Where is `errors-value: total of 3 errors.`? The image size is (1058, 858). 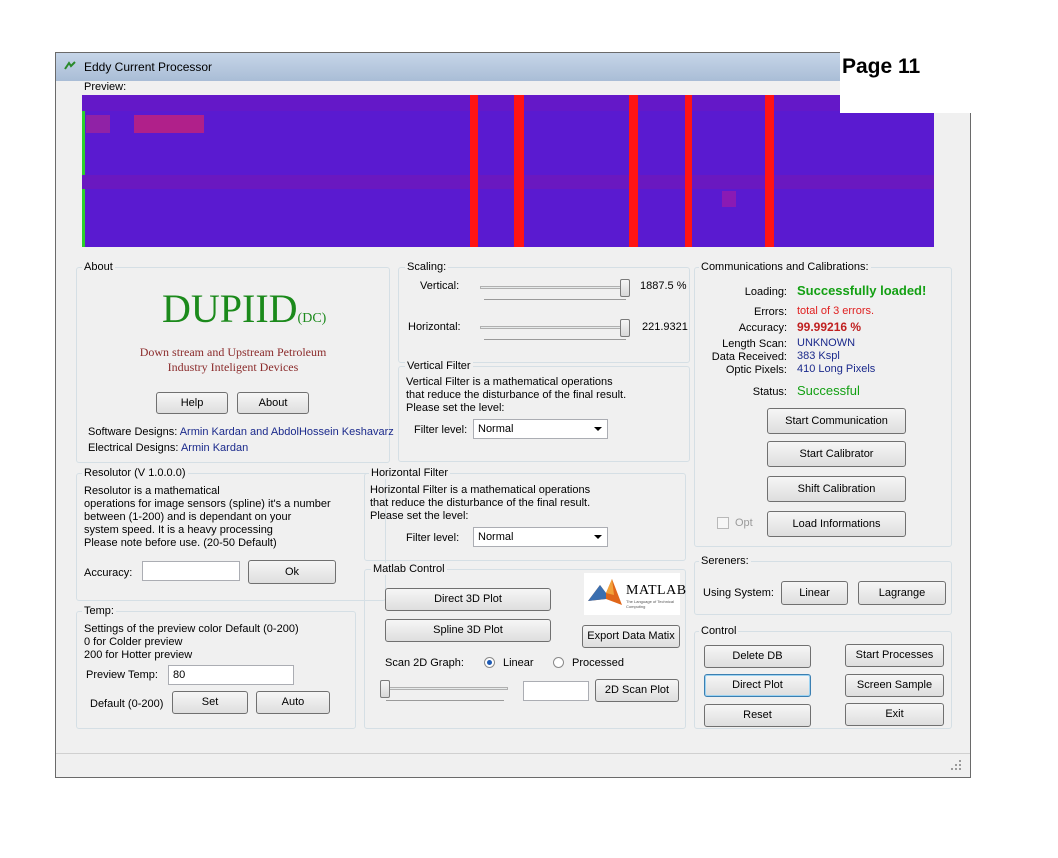 errors-value: total of 3 errors. is located at coordinates (836, 311).